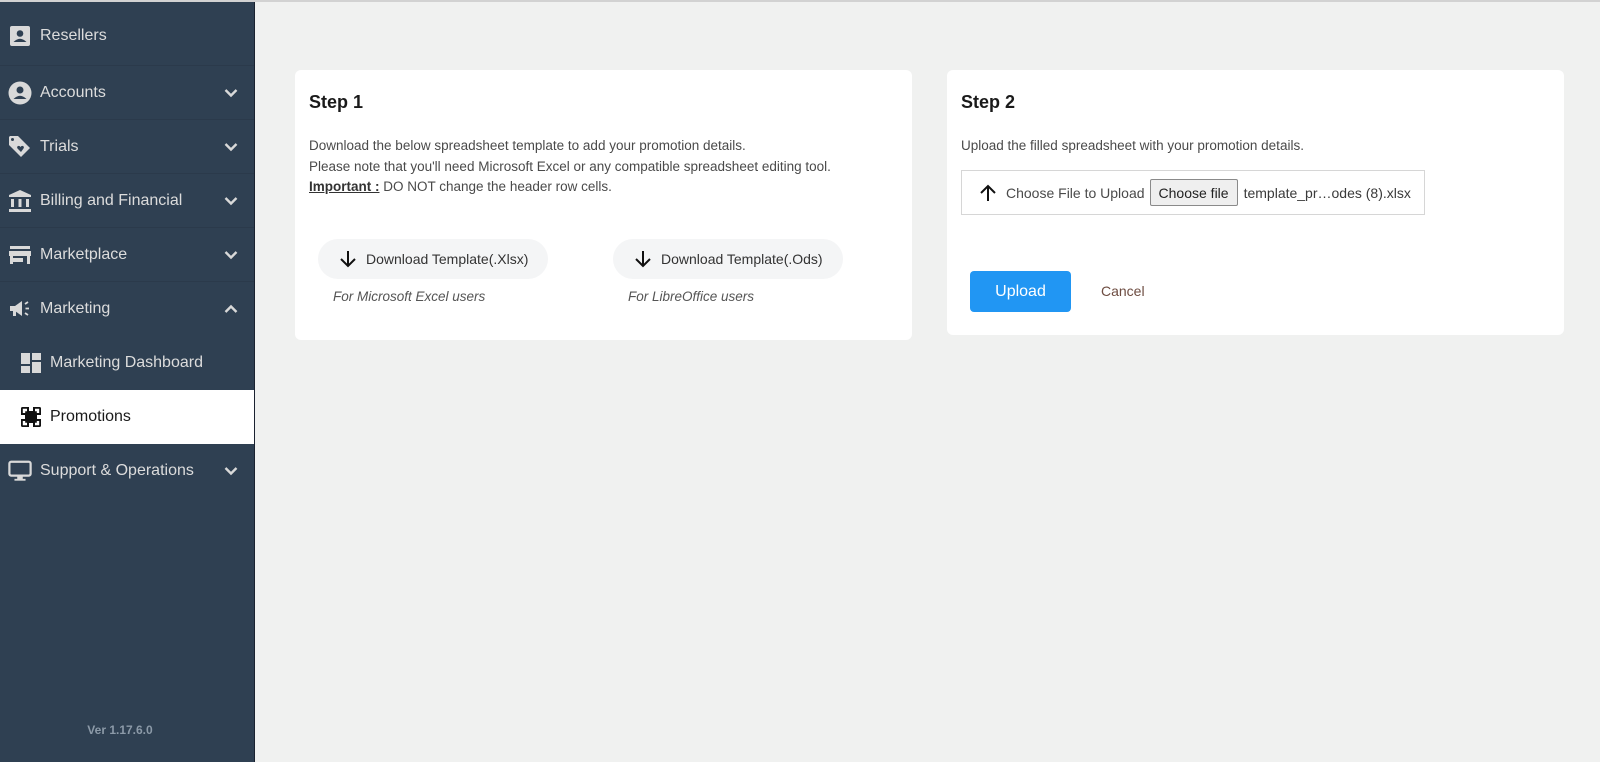  What do you see at coordinates (111, 200) in the screenshot?
I see `sidebar-item-label: Billing and Financial` at bounding box center [111, 200].